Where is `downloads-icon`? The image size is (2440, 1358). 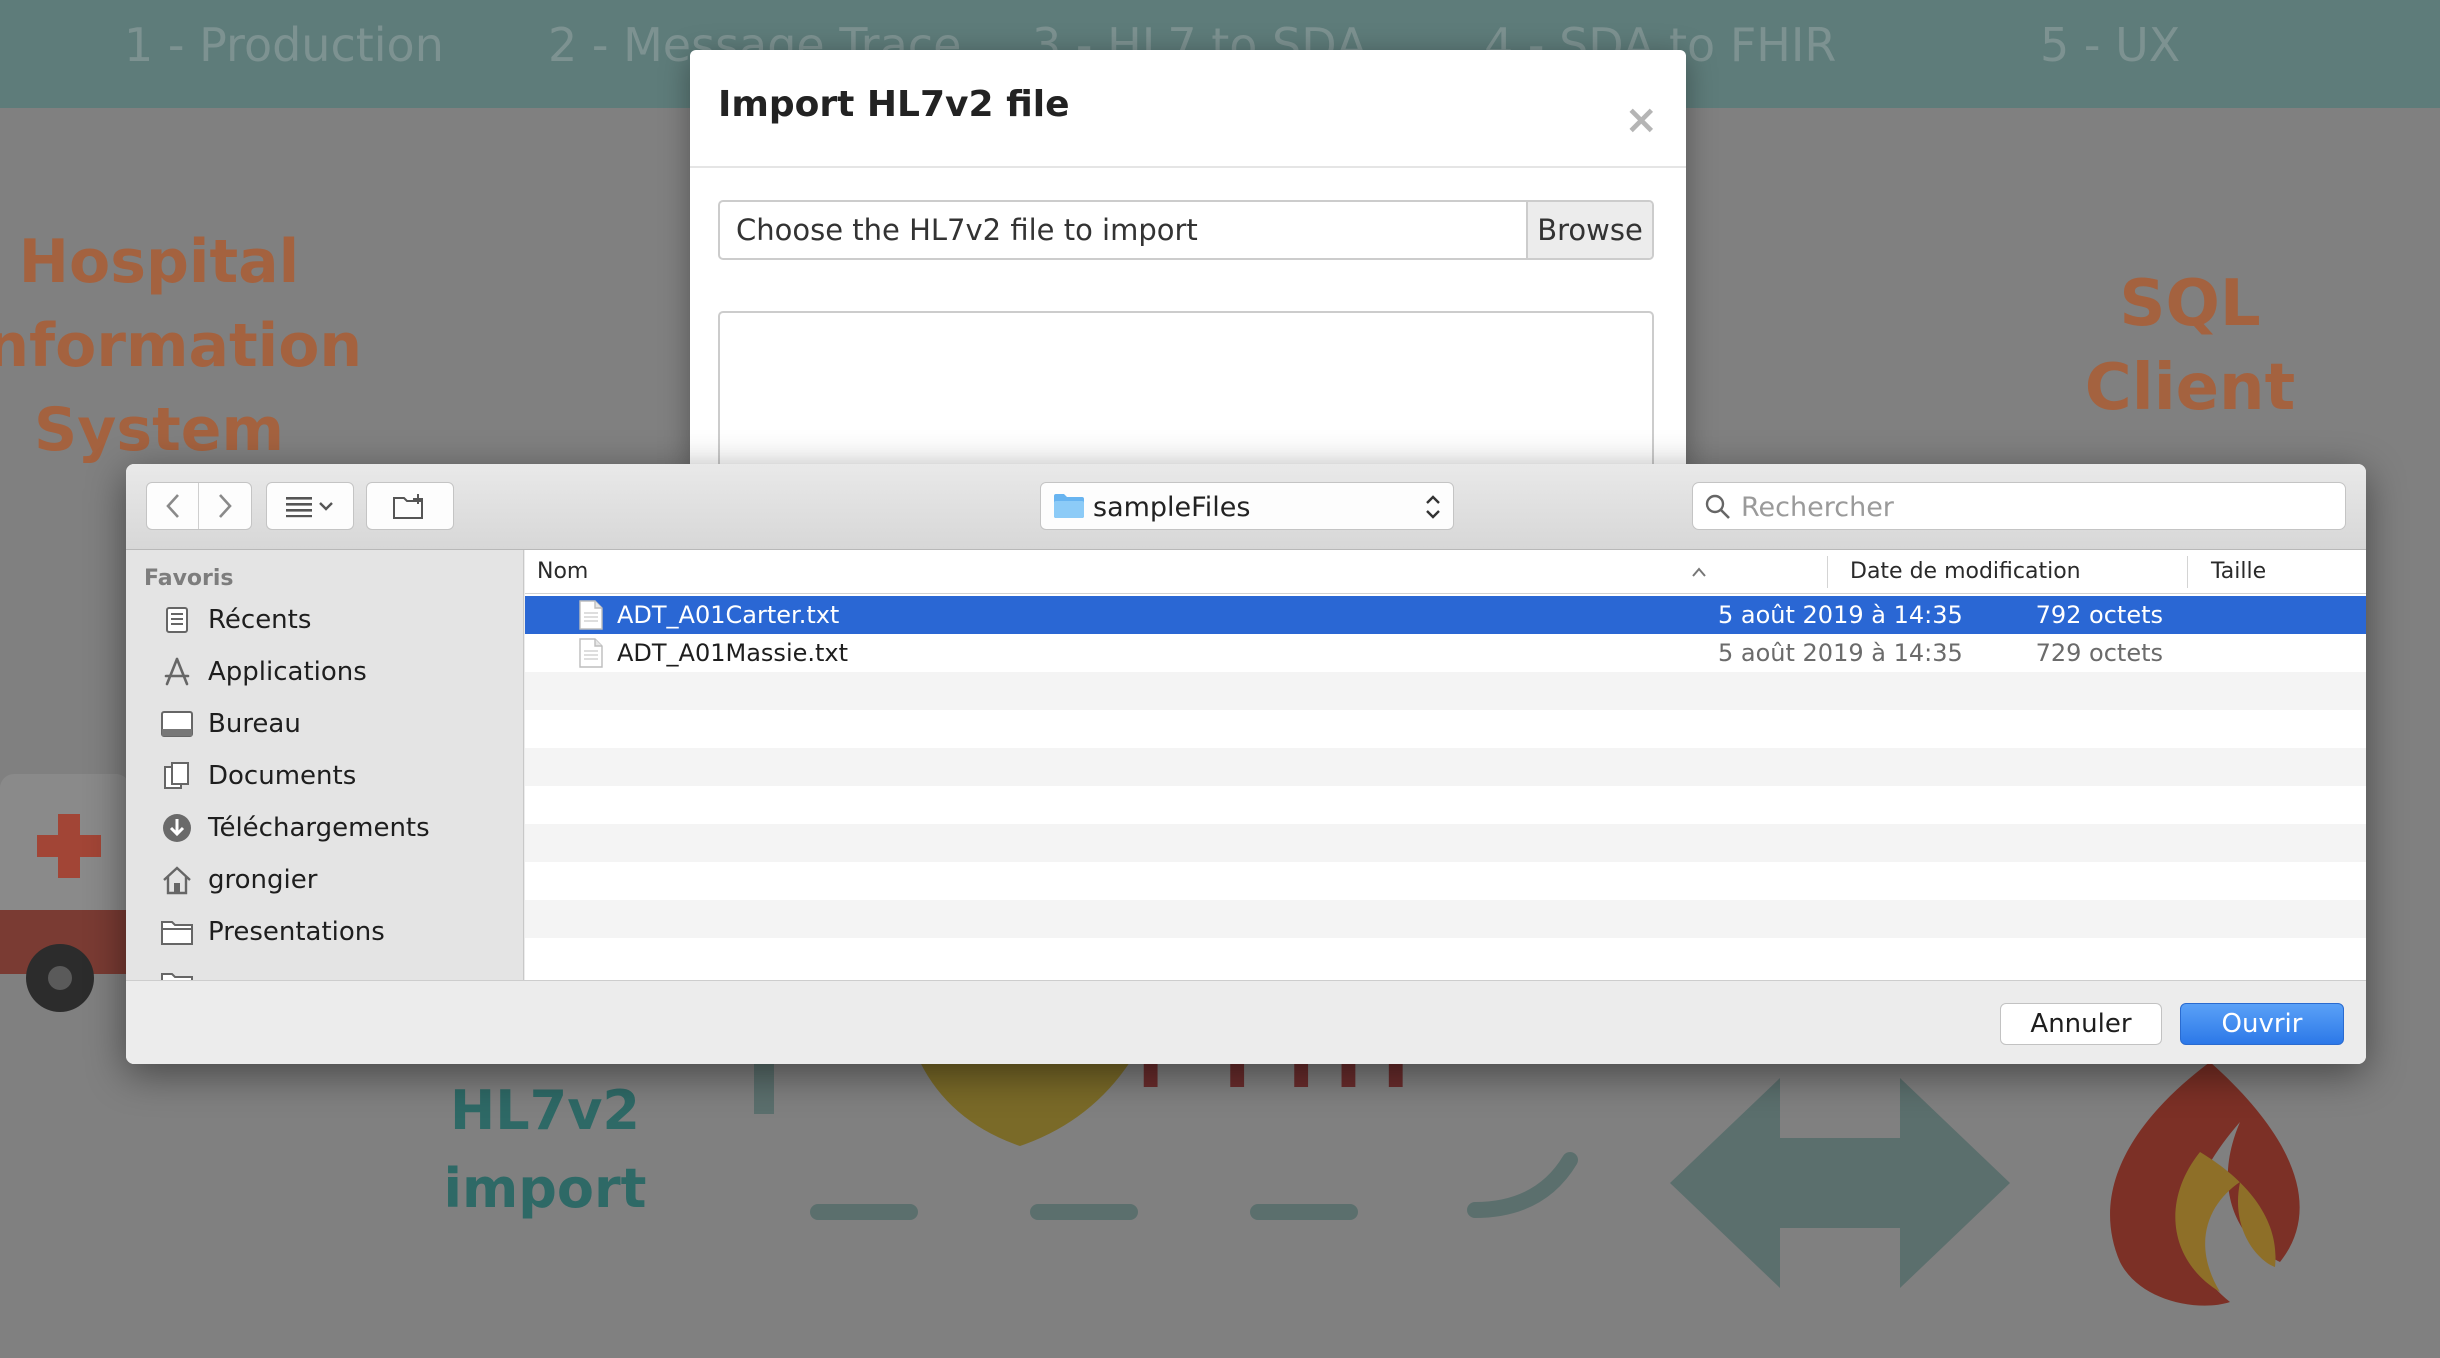
downloads-icon is located at coordinates (177, 828).